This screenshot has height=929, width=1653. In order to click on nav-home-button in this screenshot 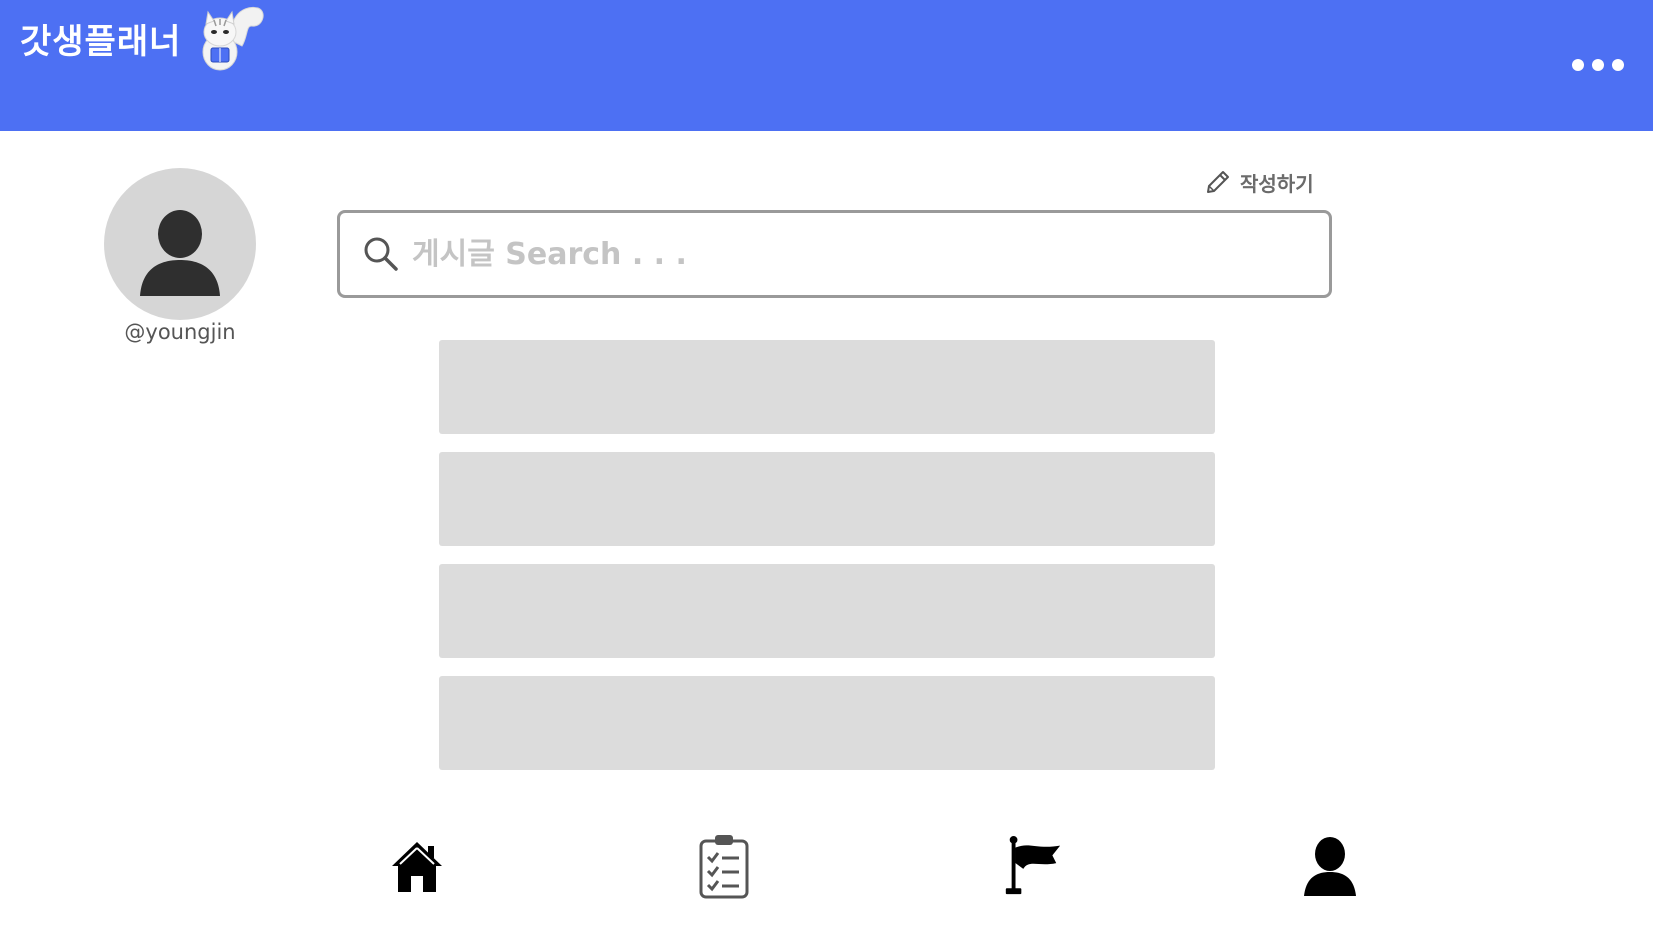, I will do `click(417, 866)`.